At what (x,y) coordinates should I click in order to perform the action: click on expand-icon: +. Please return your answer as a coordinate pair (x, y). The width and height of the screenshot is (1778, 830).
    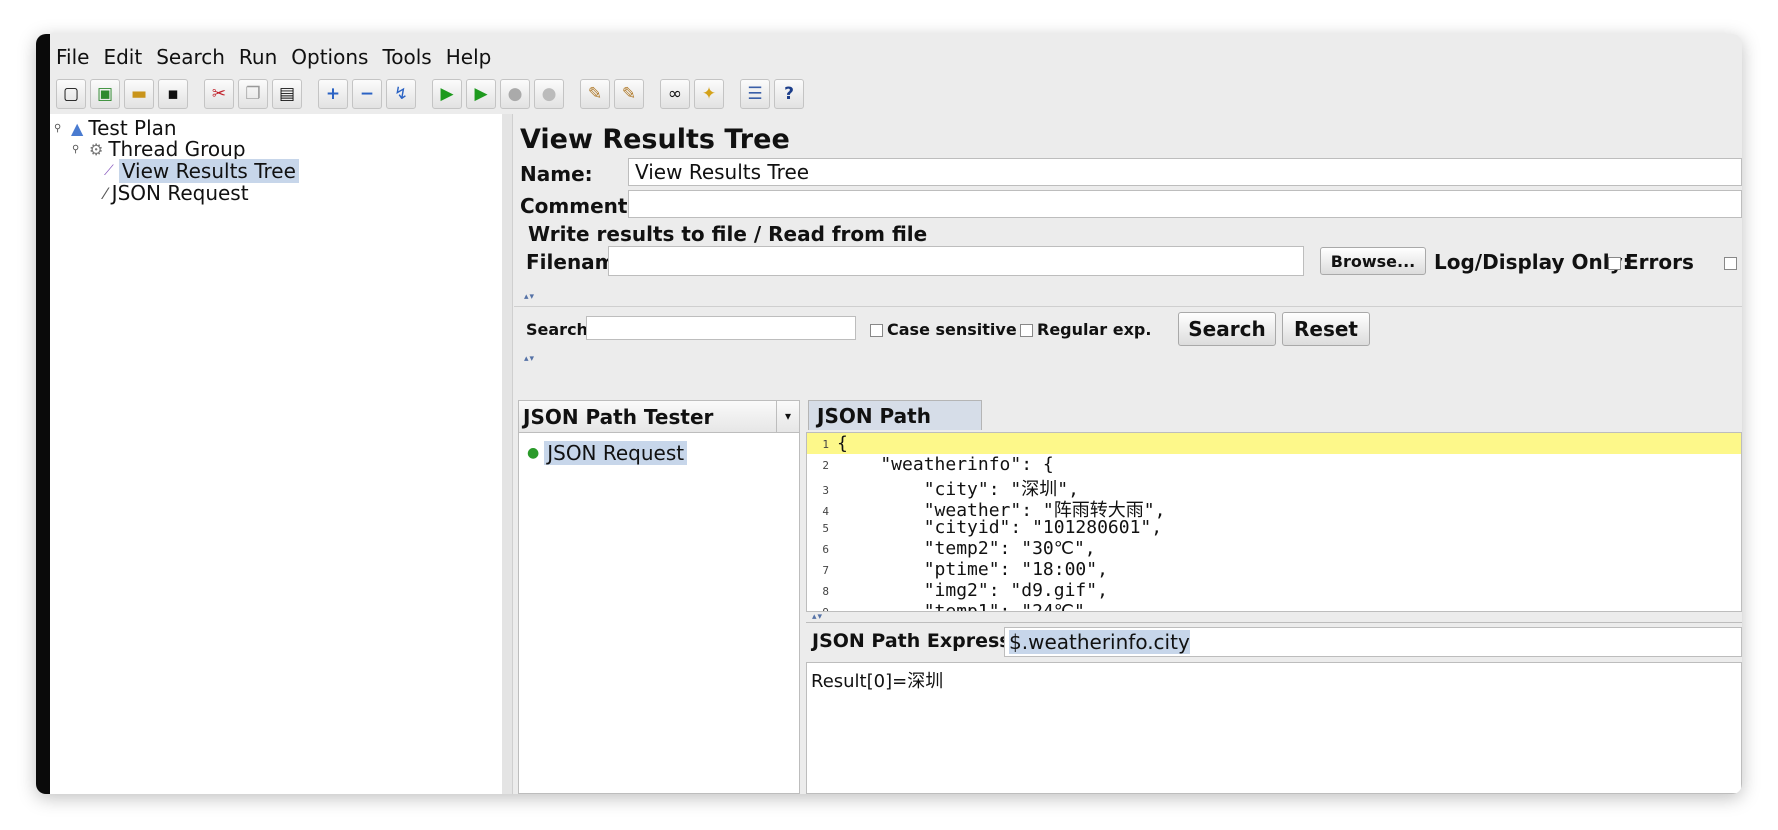
    Looking at the image, I should click on (333, 94).